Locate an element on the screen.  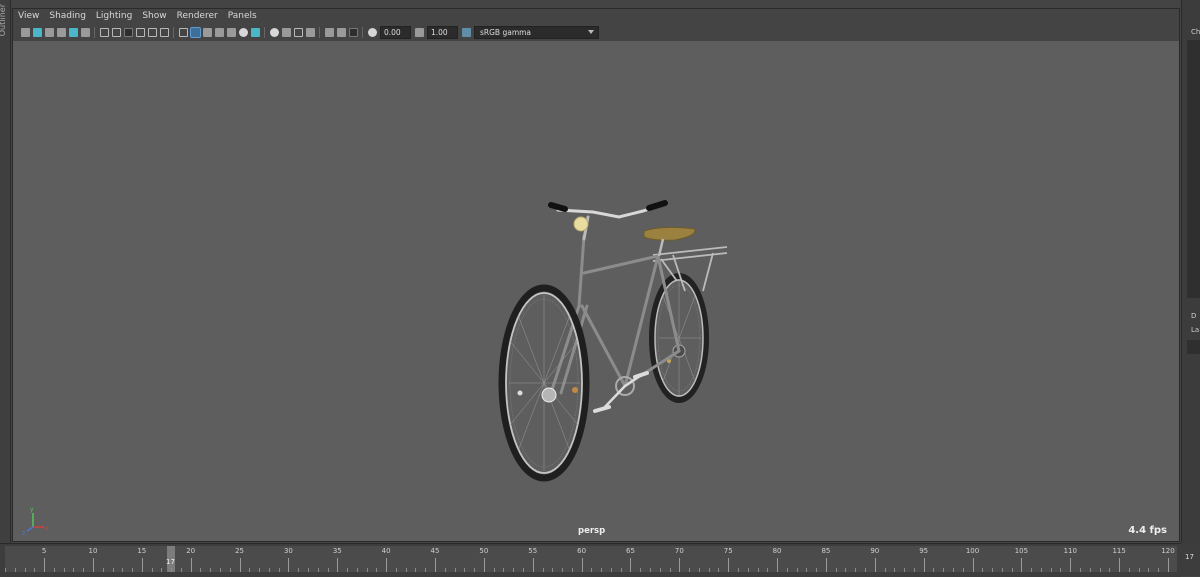
channel-box-tab-label: Ch is located at coordinates (1195, 32).